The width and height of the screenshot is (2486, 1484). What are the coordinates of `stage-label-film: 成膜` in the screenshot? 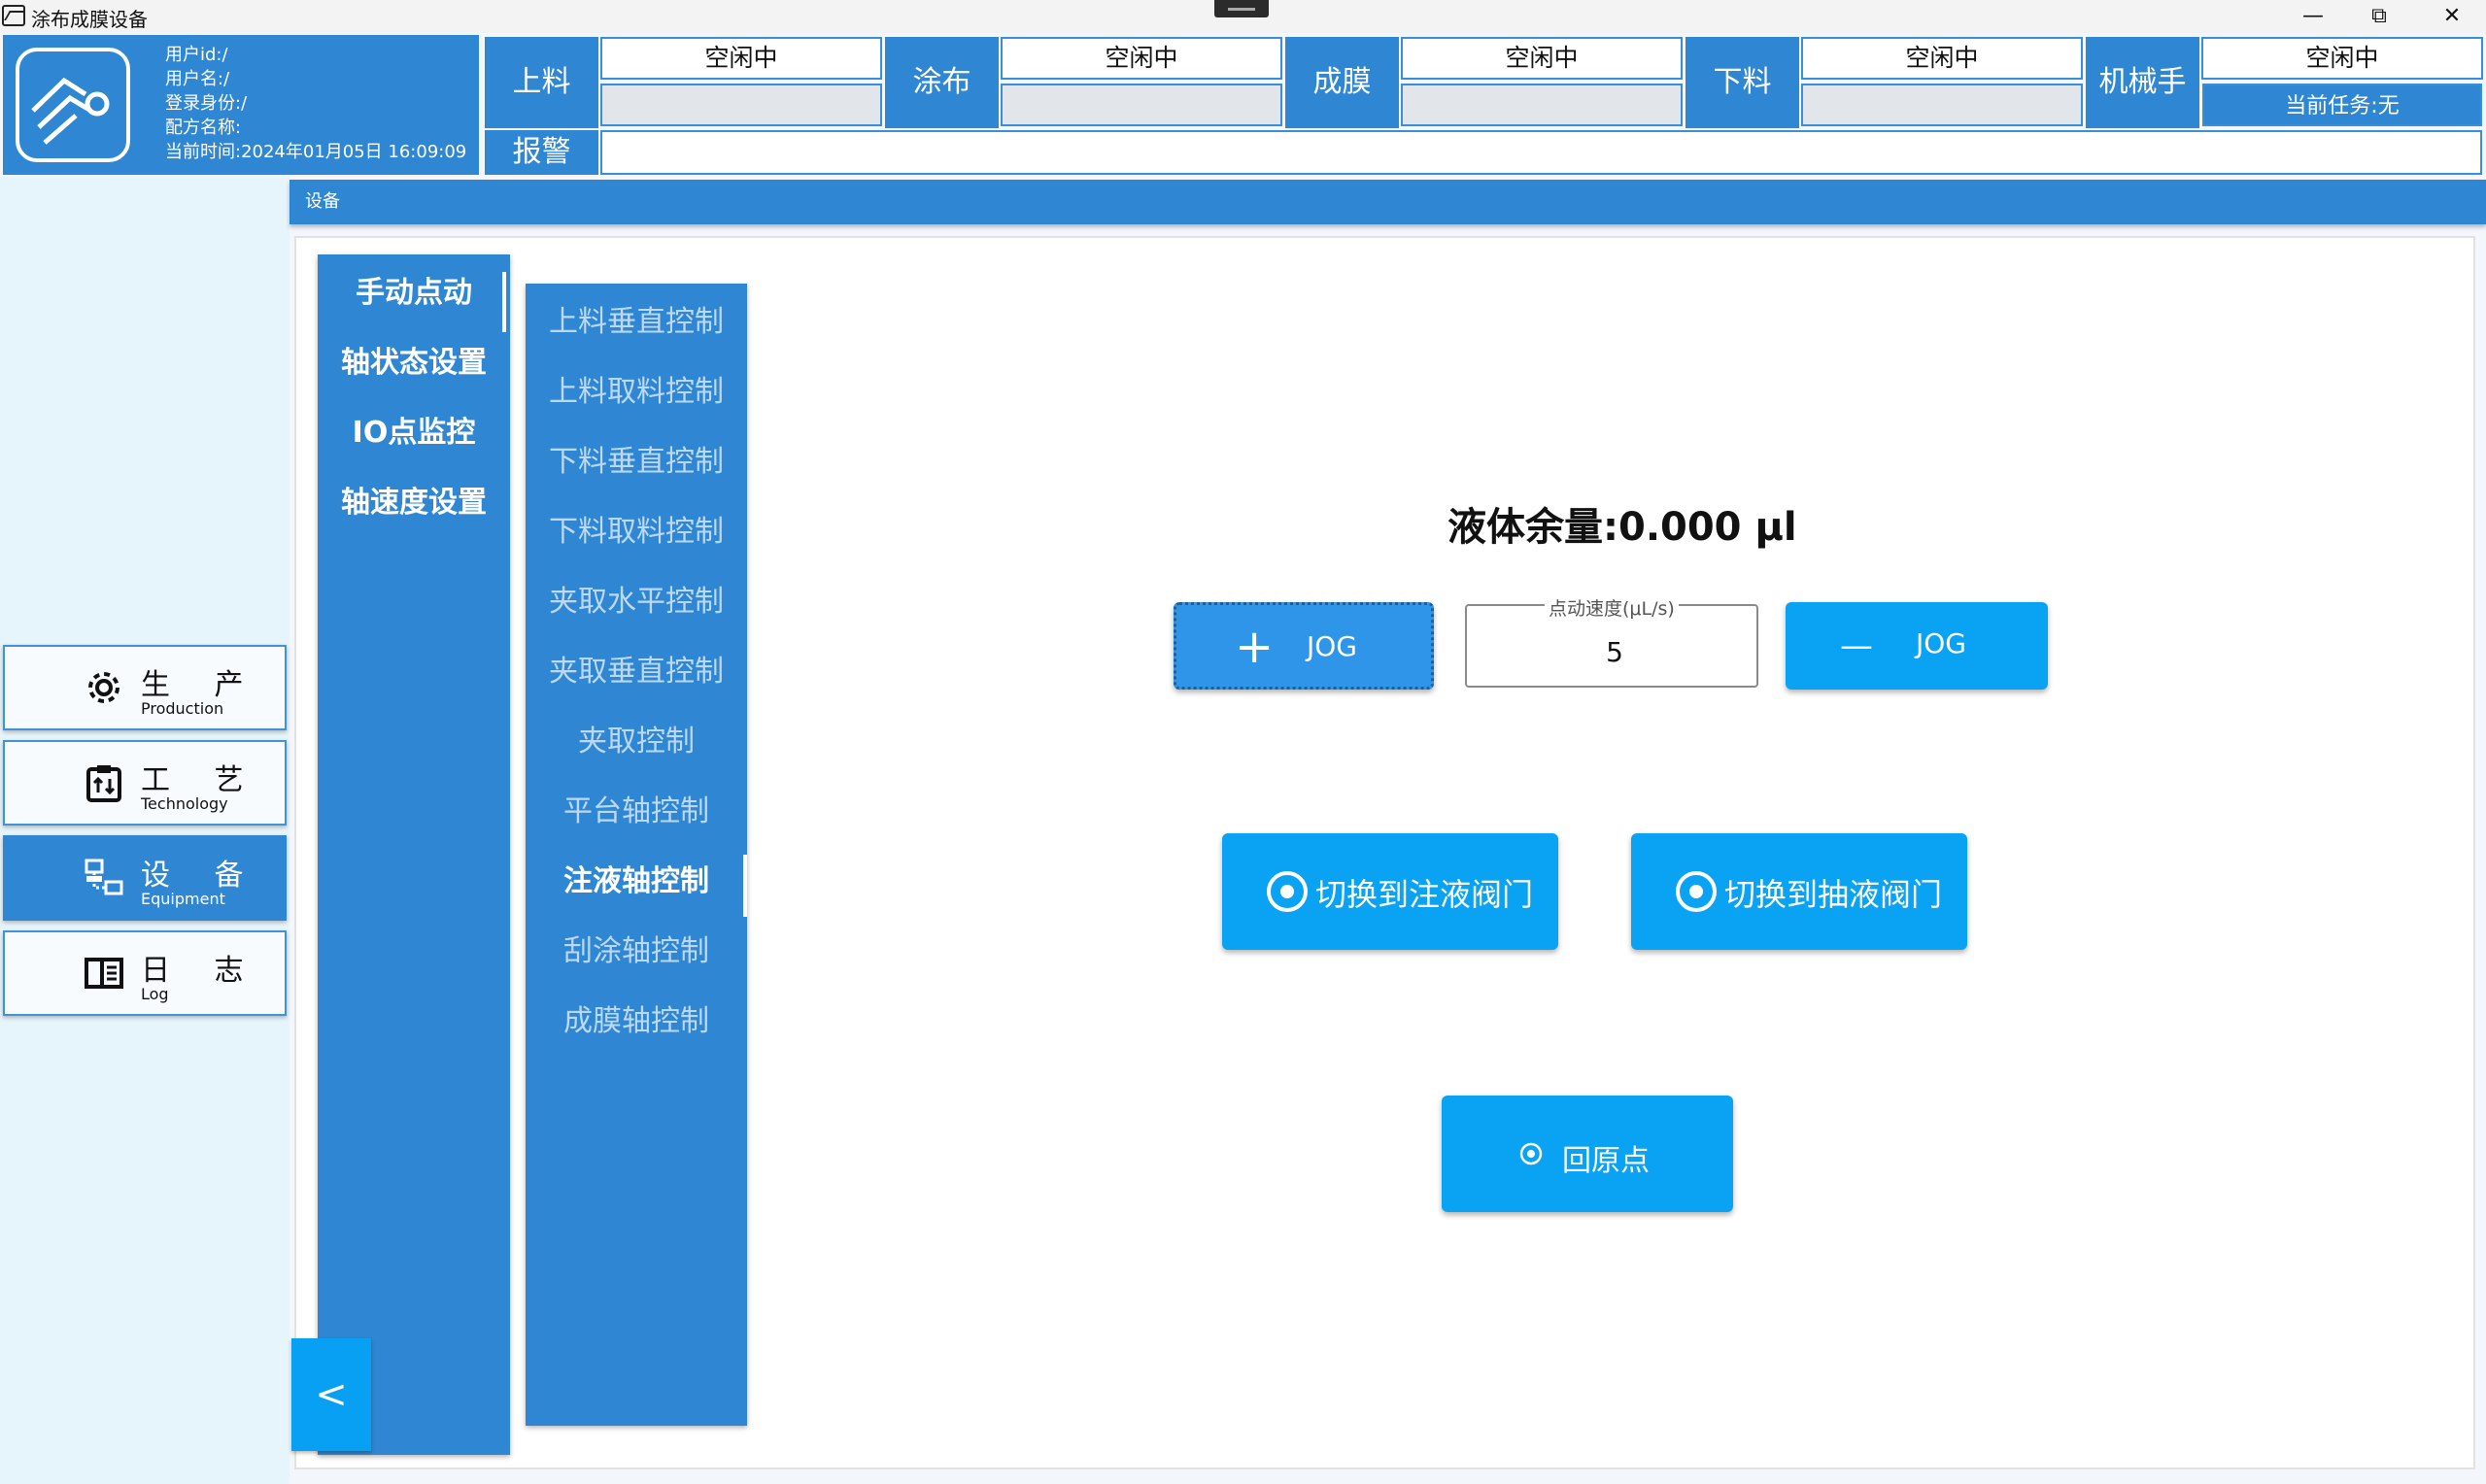 It's located at (1342, 82).